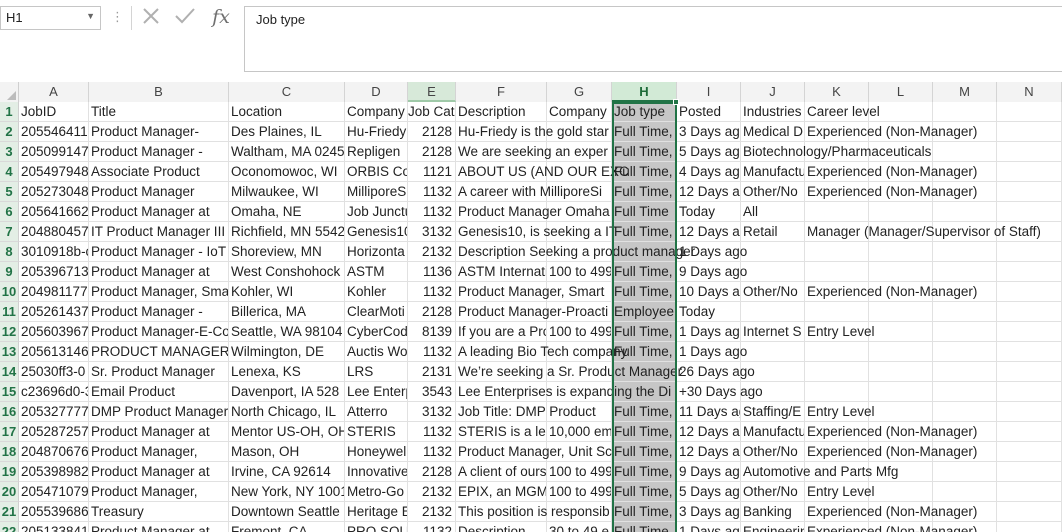 The image size is (1062, 532). Describe the element at coordinates (1029, 492) in the screenshot. I see `cell-n20` at that location.